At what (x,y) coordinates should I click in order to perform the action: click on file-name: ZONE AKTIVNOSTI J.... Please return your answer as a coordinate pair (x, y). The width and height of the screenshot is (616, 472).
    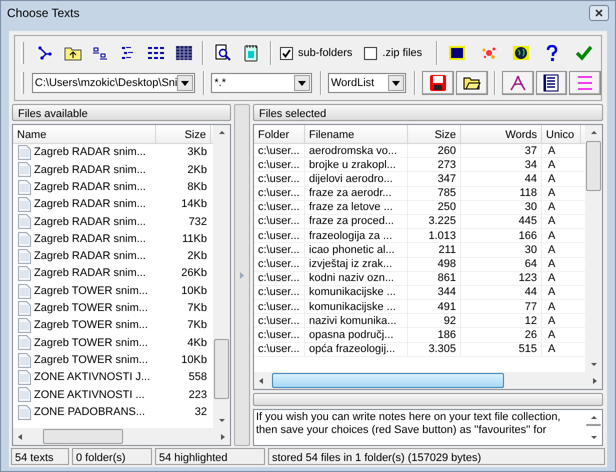
    Looking at the image, I should click on (92, 377).